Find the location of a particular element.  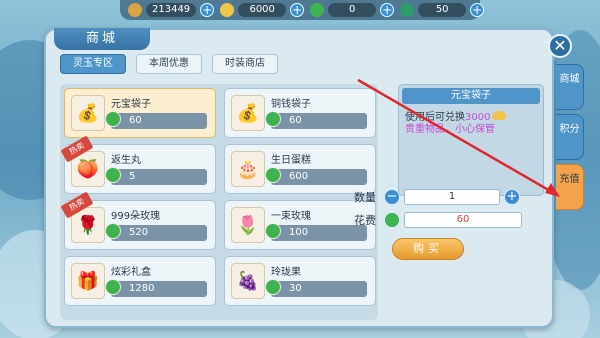

shop-item: 💰 铜钱袋子 60 is located at coordinates (300, 113).